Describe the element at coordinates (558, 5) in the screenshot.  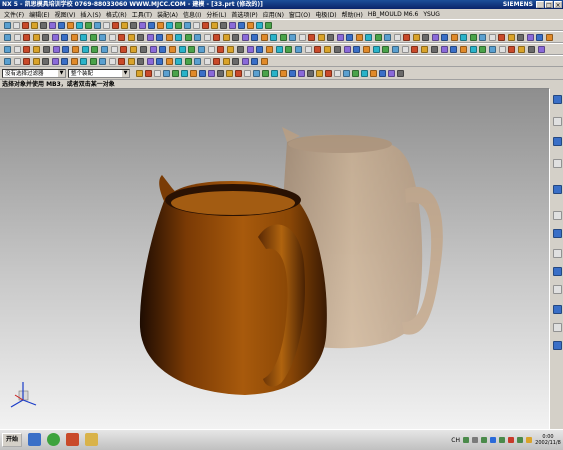
I see `close-button: ×` at that location.